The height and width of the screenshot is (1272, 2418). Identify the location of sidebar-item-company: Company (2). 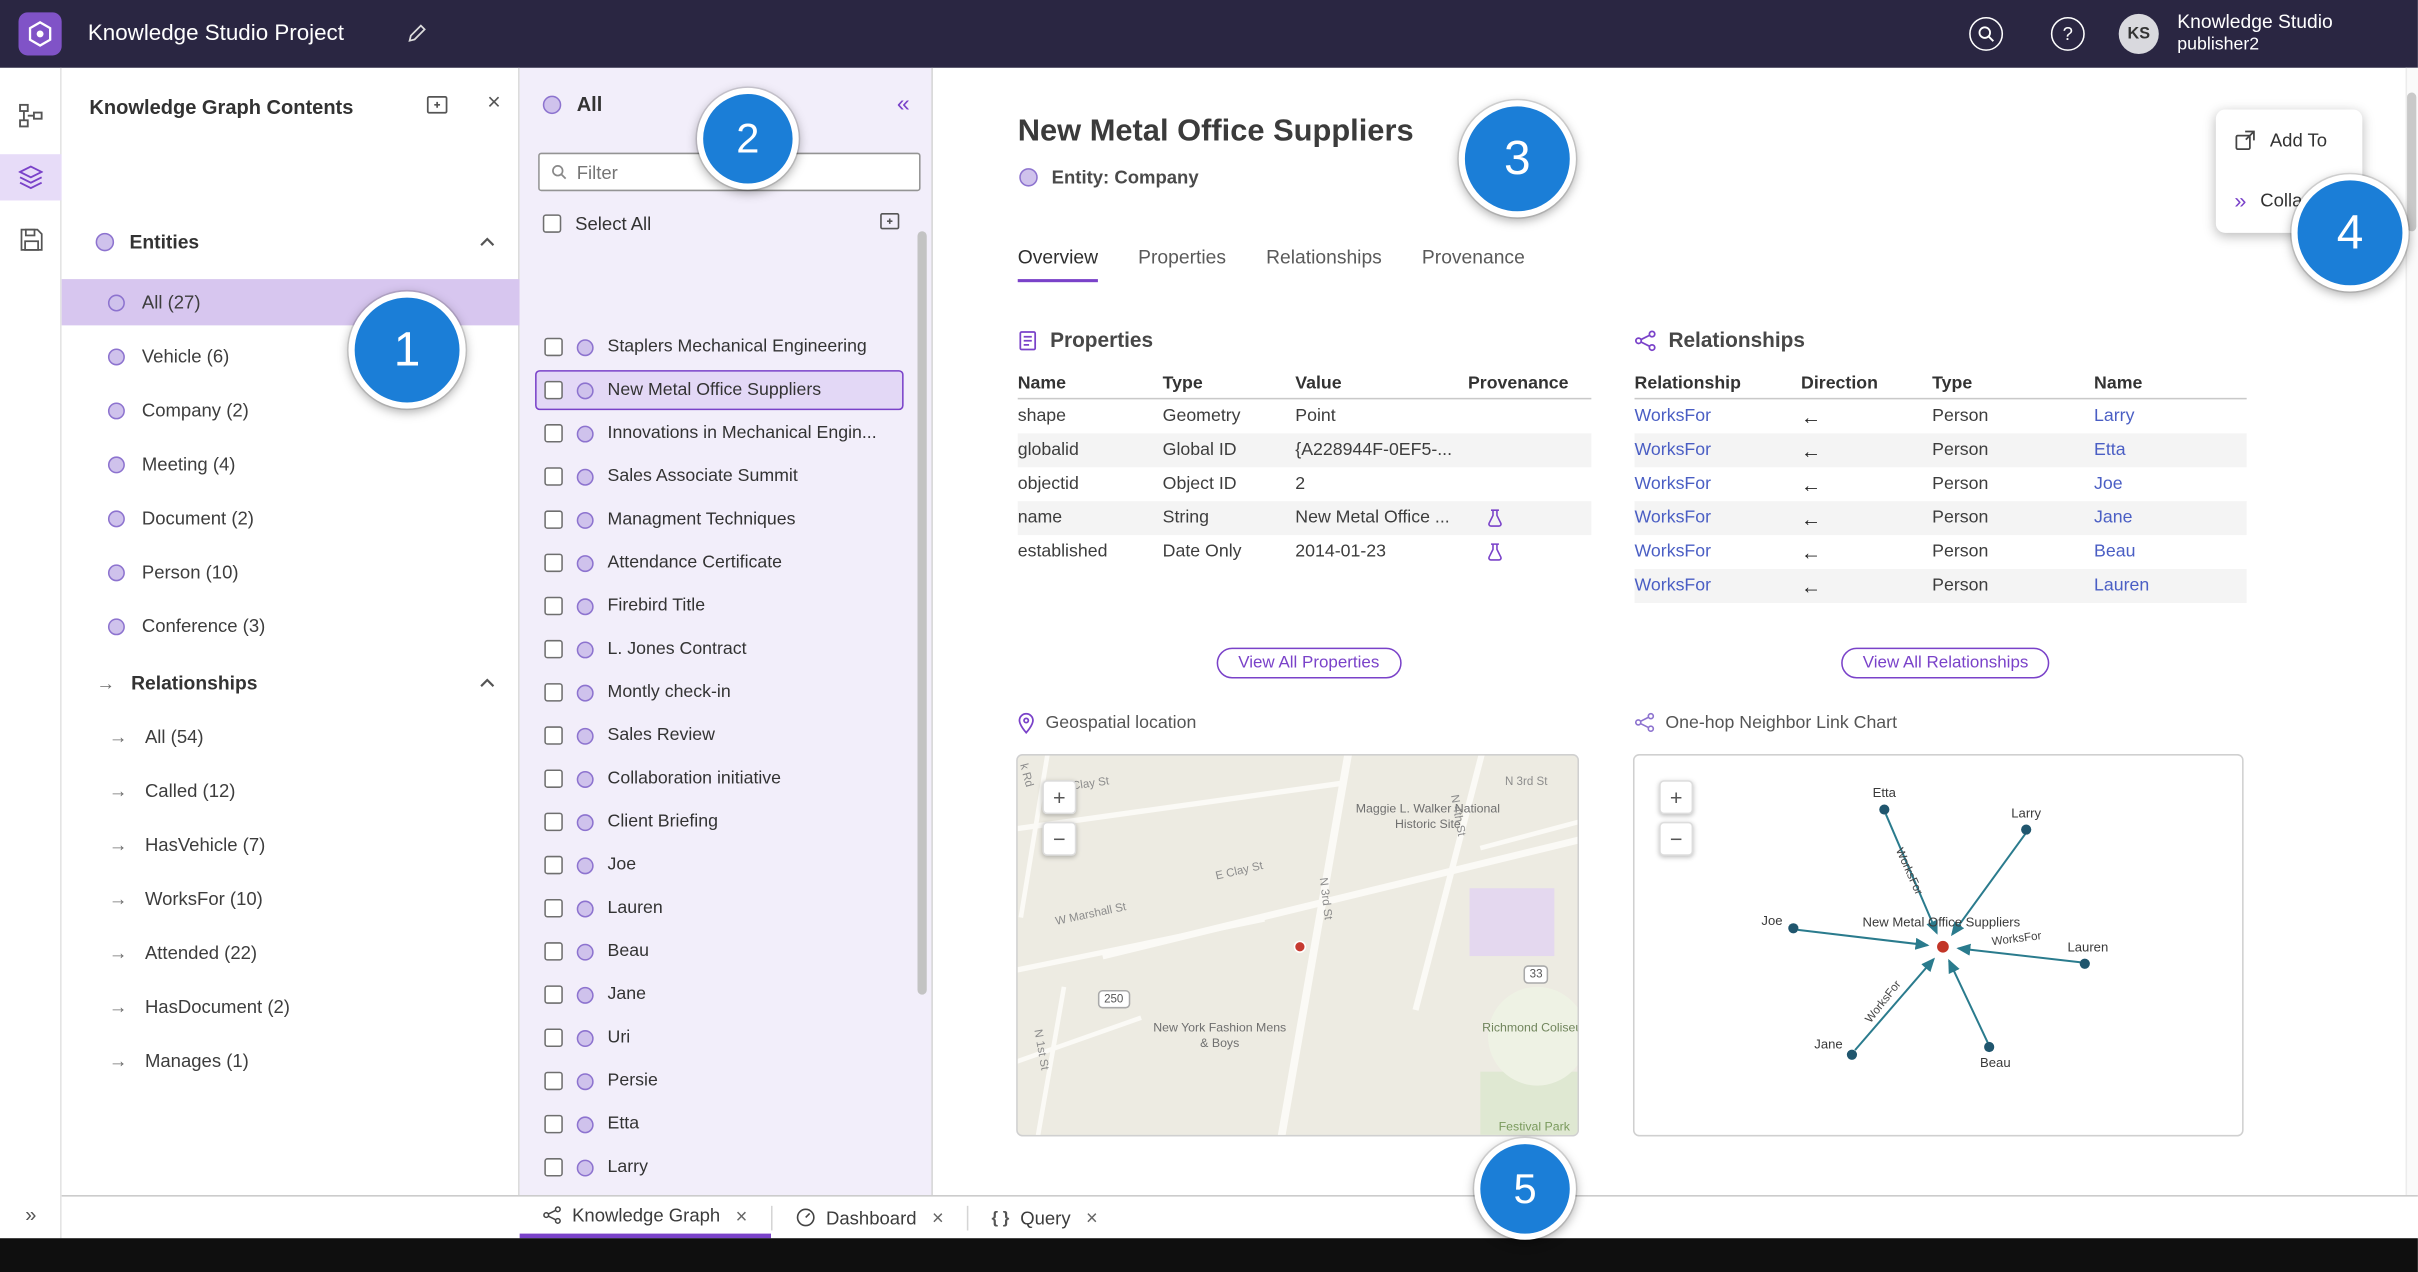
(291, 410).